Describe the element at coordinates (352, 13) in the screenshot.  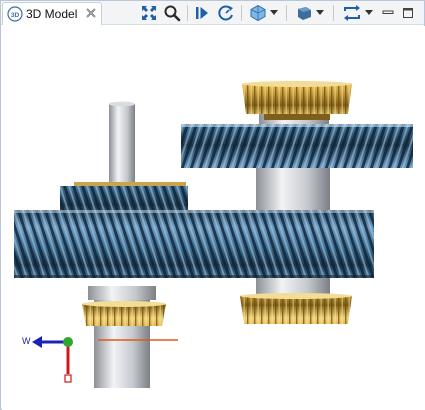
I see `orientation-icon` at that location.